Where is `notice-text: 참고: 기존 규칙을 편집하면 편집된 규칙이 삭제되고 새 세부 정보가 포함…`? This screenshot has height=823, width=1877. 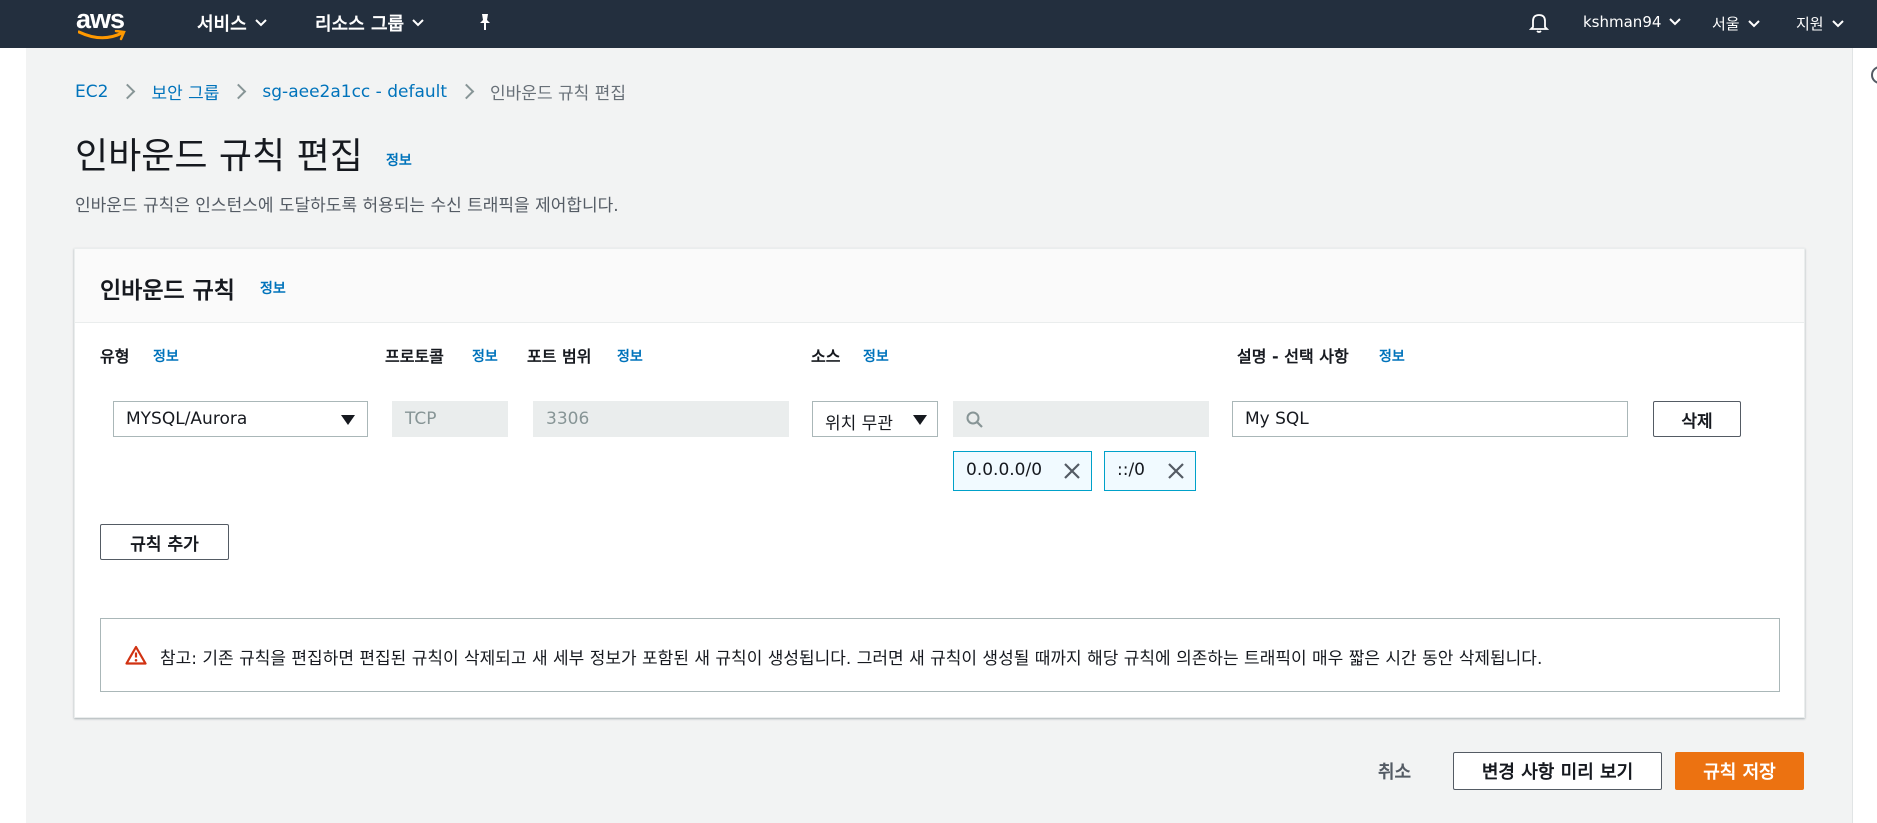
notice-text: 참고: 기존 규칙을 편집하면 편집된 규칙이 삭제되고 새 세부 정보가 포함… is located at coordinates (851, 659).